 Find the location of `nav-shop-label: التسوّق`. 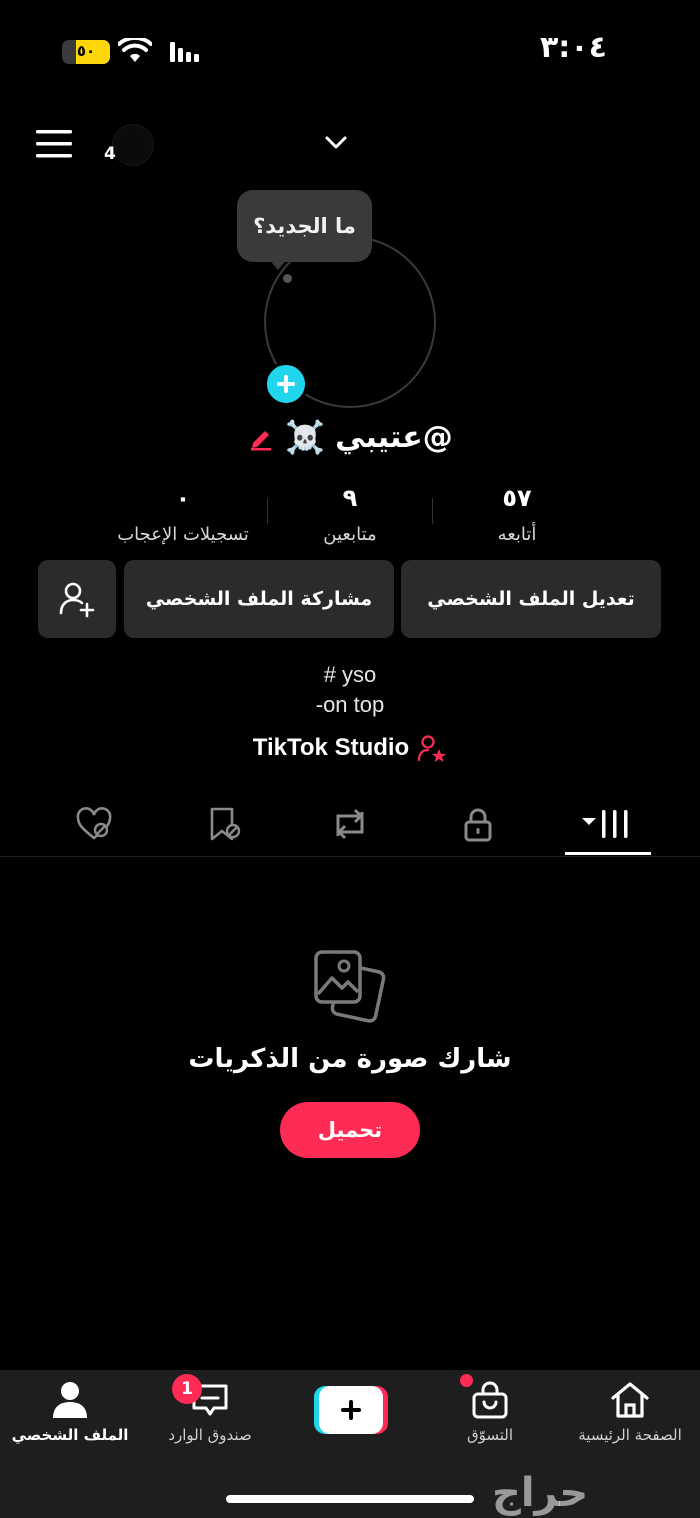

nav-shop-label: التسوّق is located at coordinates (490, 1435).